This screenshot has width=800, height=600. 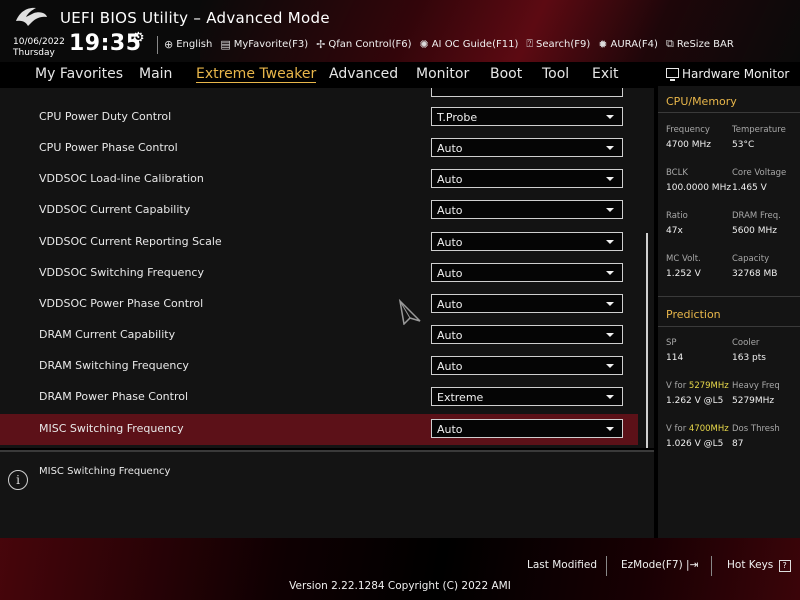 I want to click on hardware-monitor-title: Hardware Monitor, so click(x=736, y=74).